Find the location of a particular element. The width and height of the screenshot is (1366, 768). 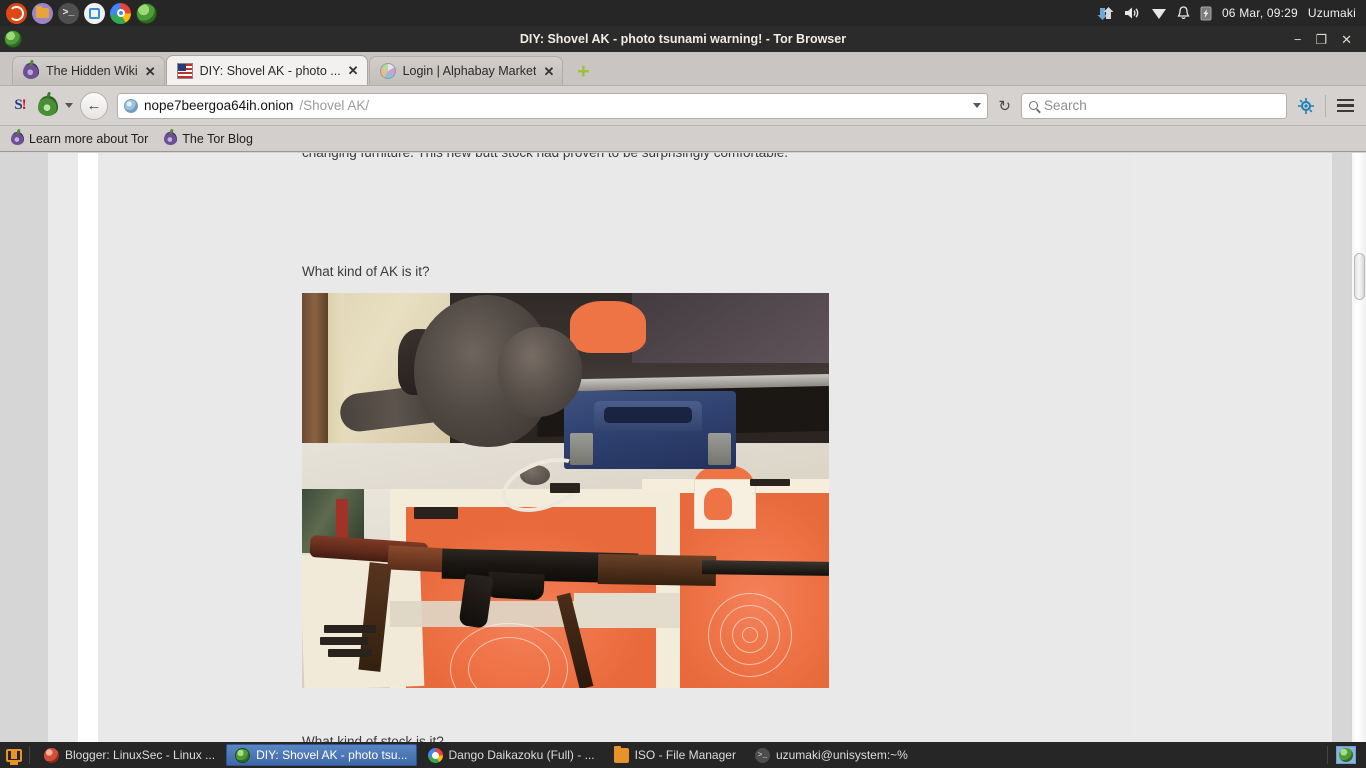

system-clock: 06 Mar, 09:29 is located at coordinates (1260, 13).